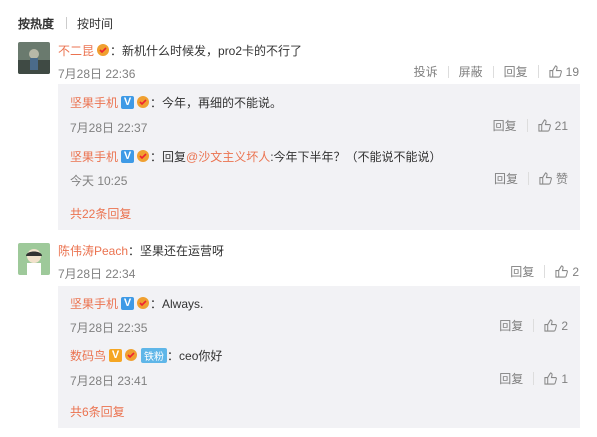 This screenshot has width=597, height=437. I want to click on reply-actions: 回复 赞, so click(526, 178).